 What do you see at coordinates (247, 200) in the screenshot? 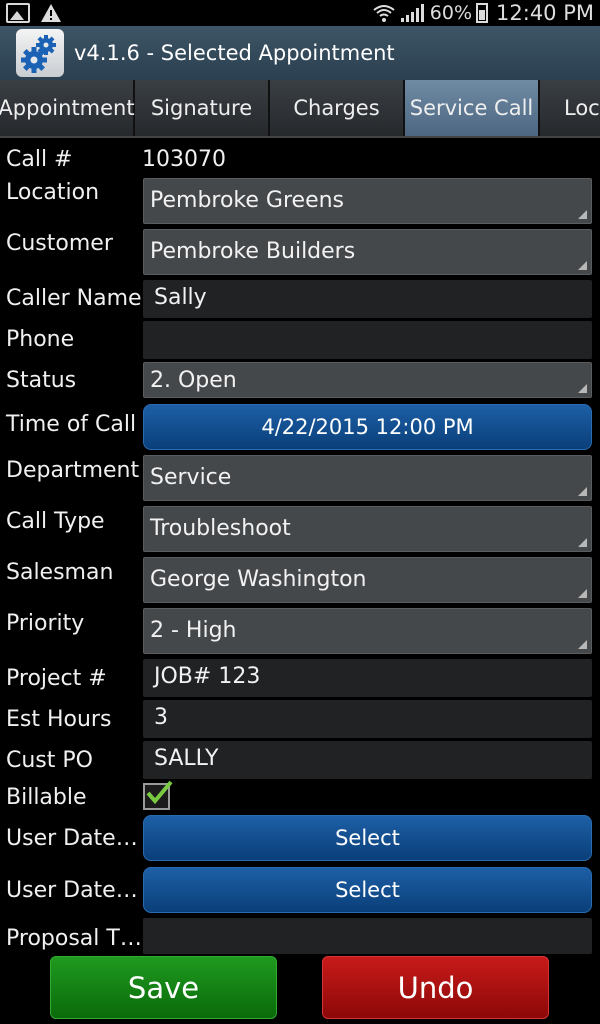
I see `location-value: Pembroke Greens` at bounding box center [247, 200].